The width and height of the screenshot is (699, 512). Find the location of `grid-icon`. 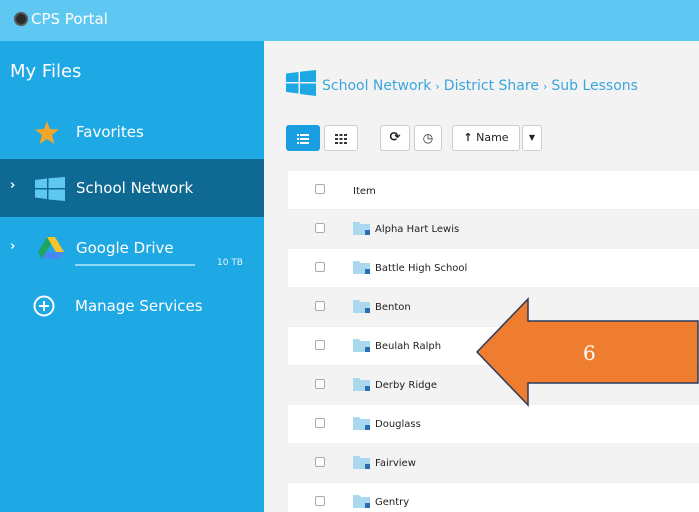

grid-icon is located at coordinates (341, 139).